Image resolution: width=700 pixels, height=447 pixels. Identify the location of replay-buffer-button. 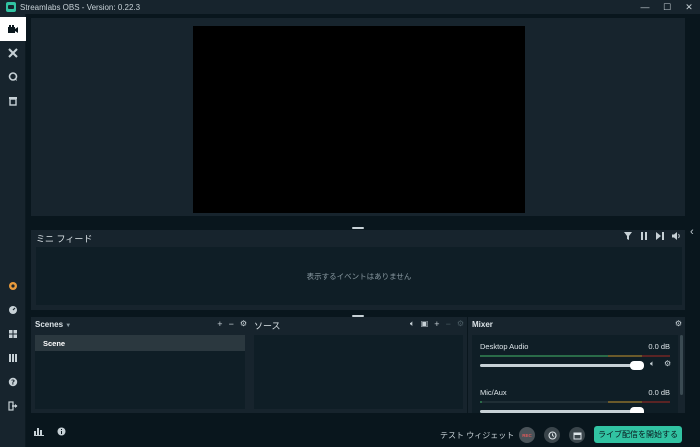
(552, 435).